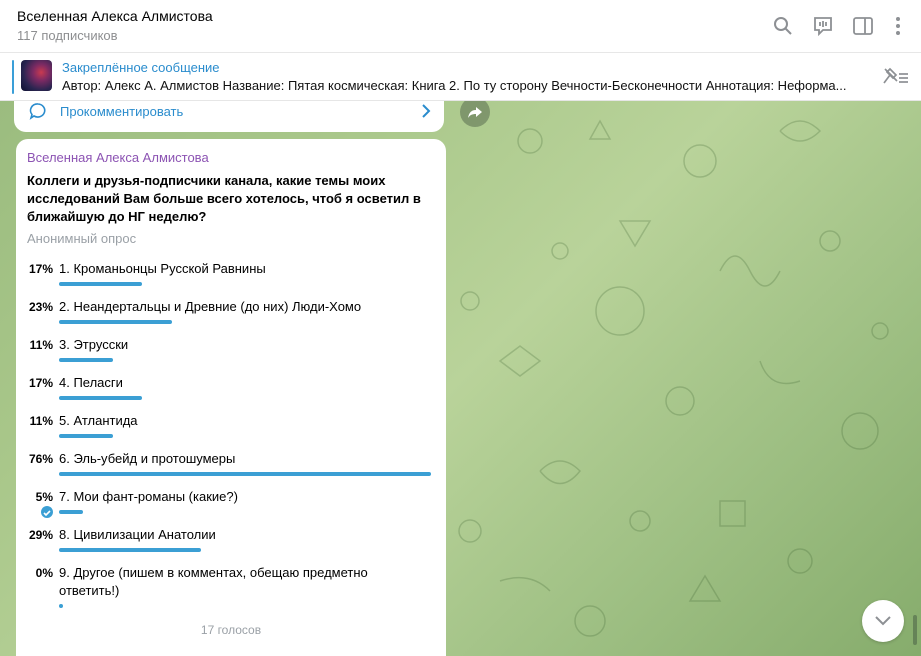  Describe the element at coordinates (91, 382) in the screenshot. I see `poll-option-label: 4. Пеласги` at that location.